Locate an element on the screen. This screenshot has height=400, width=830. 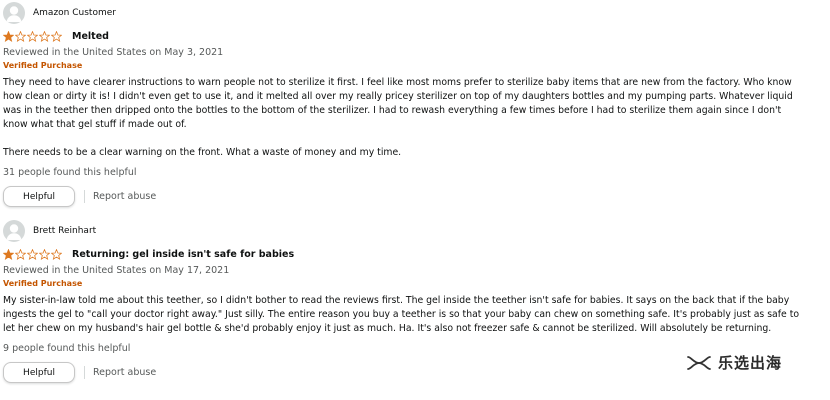
review-author-name: Brett Reinhart is located at coordinates (64, 231).